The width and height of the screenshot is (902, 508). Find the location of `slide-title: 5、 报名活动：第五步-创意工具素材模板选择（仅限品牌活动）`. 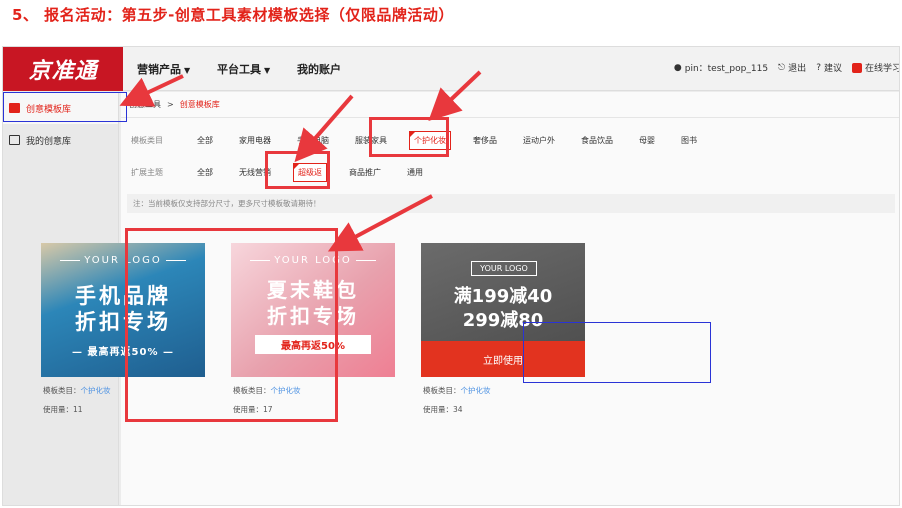

slide-title: 5、 报名活动：第五步-创意工具素材模板选择（仅限品牌活动） is located at coordinates (233, 15).